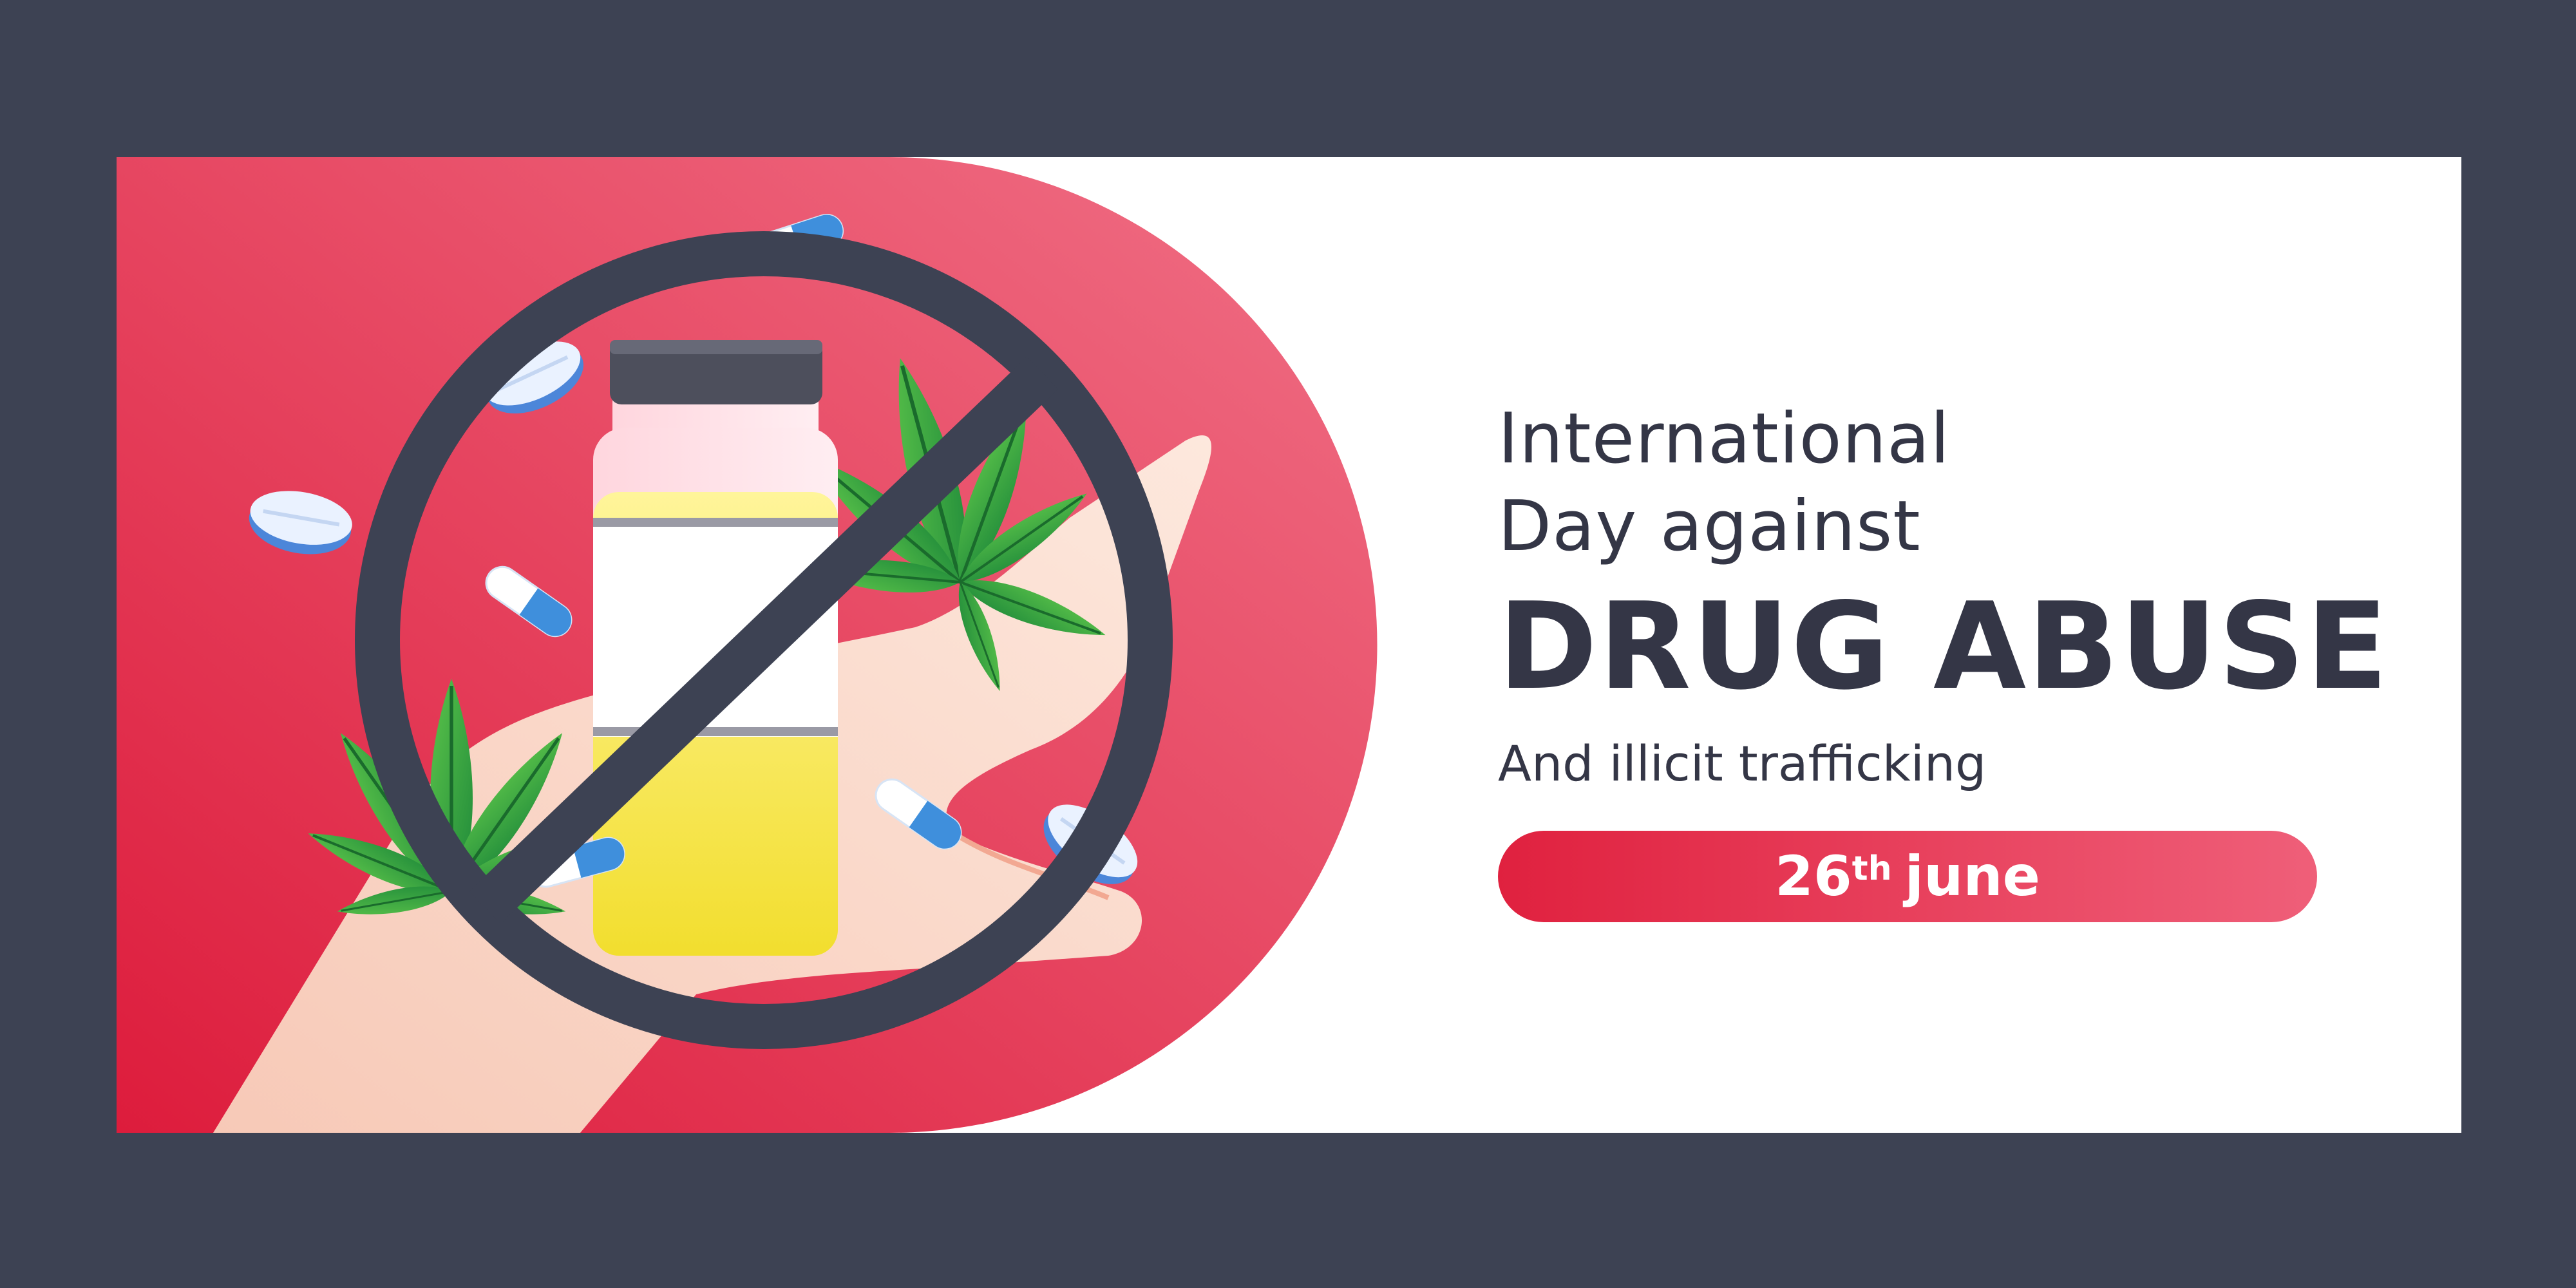 This screenshot has height=1288, width=2576. Describe the element at coordinates (1725, 439) in the screenshot. I see `title-line-1: International` at that location.